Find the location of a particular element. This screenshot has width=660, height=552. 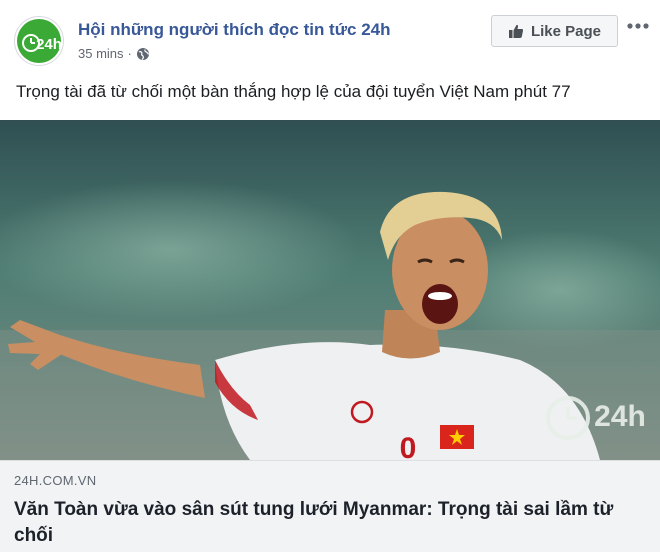

more-options-icon is located at coordinates (638, 26).